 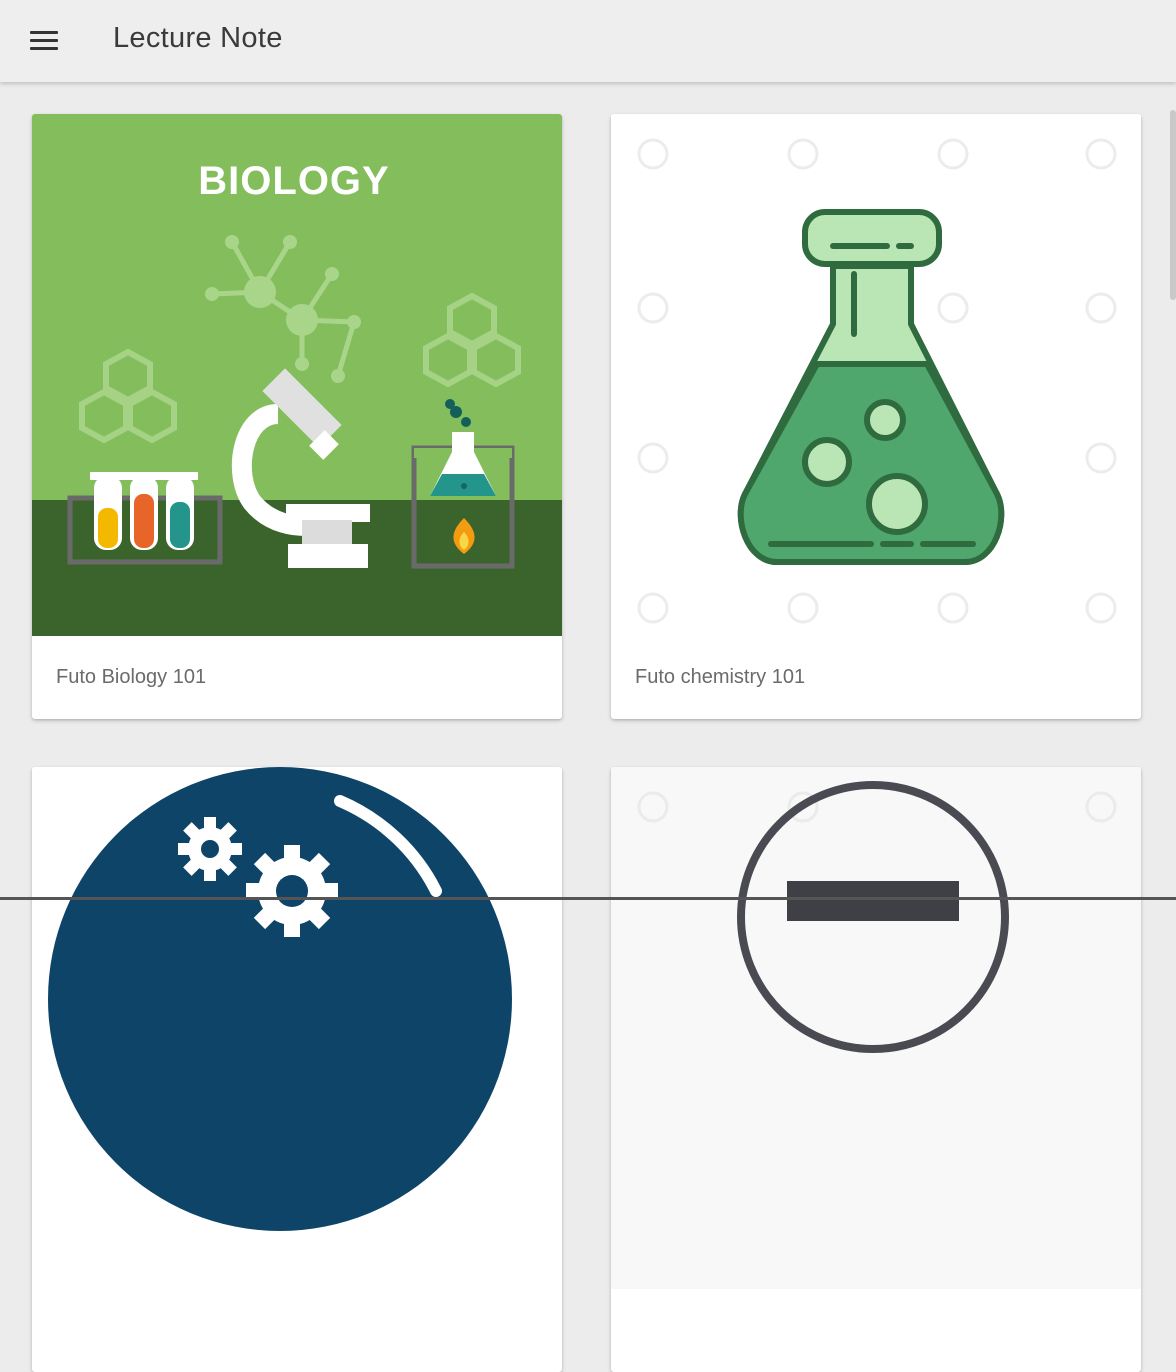 What do you see at coordinates (44, 40) in the screenshot?
I see `hamburger-menu-icon` at bounding box center [44, 40].